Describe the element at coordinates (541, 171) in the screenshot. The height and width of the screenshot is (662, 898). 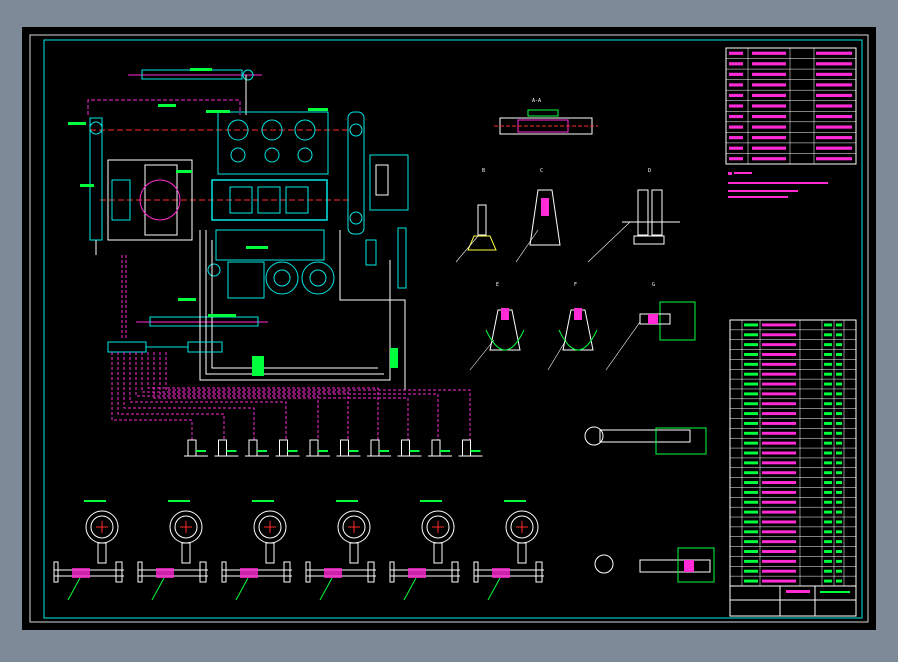
I see `section-label-c: C` at that location.